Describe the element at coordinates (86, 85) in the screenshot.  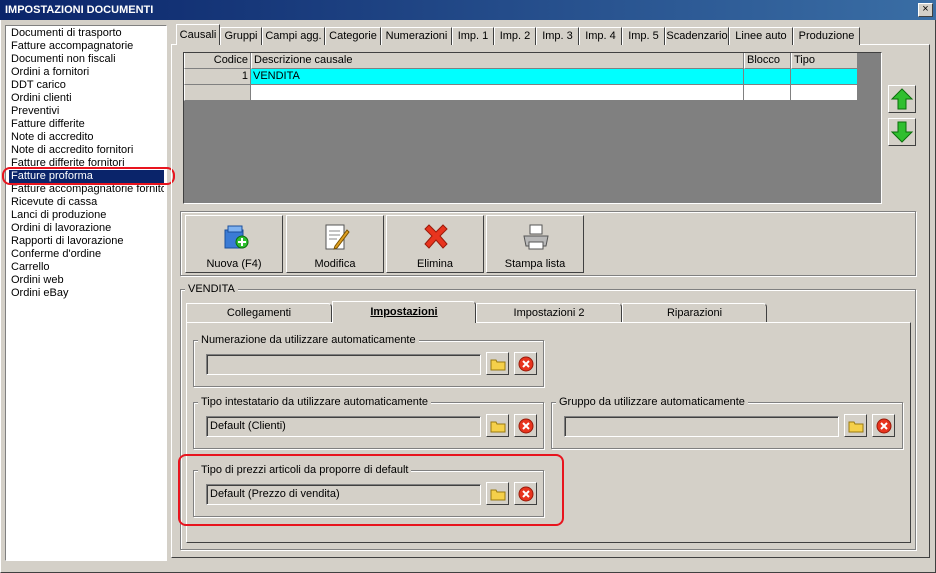
I see `list-item: DDT carico` at that location.